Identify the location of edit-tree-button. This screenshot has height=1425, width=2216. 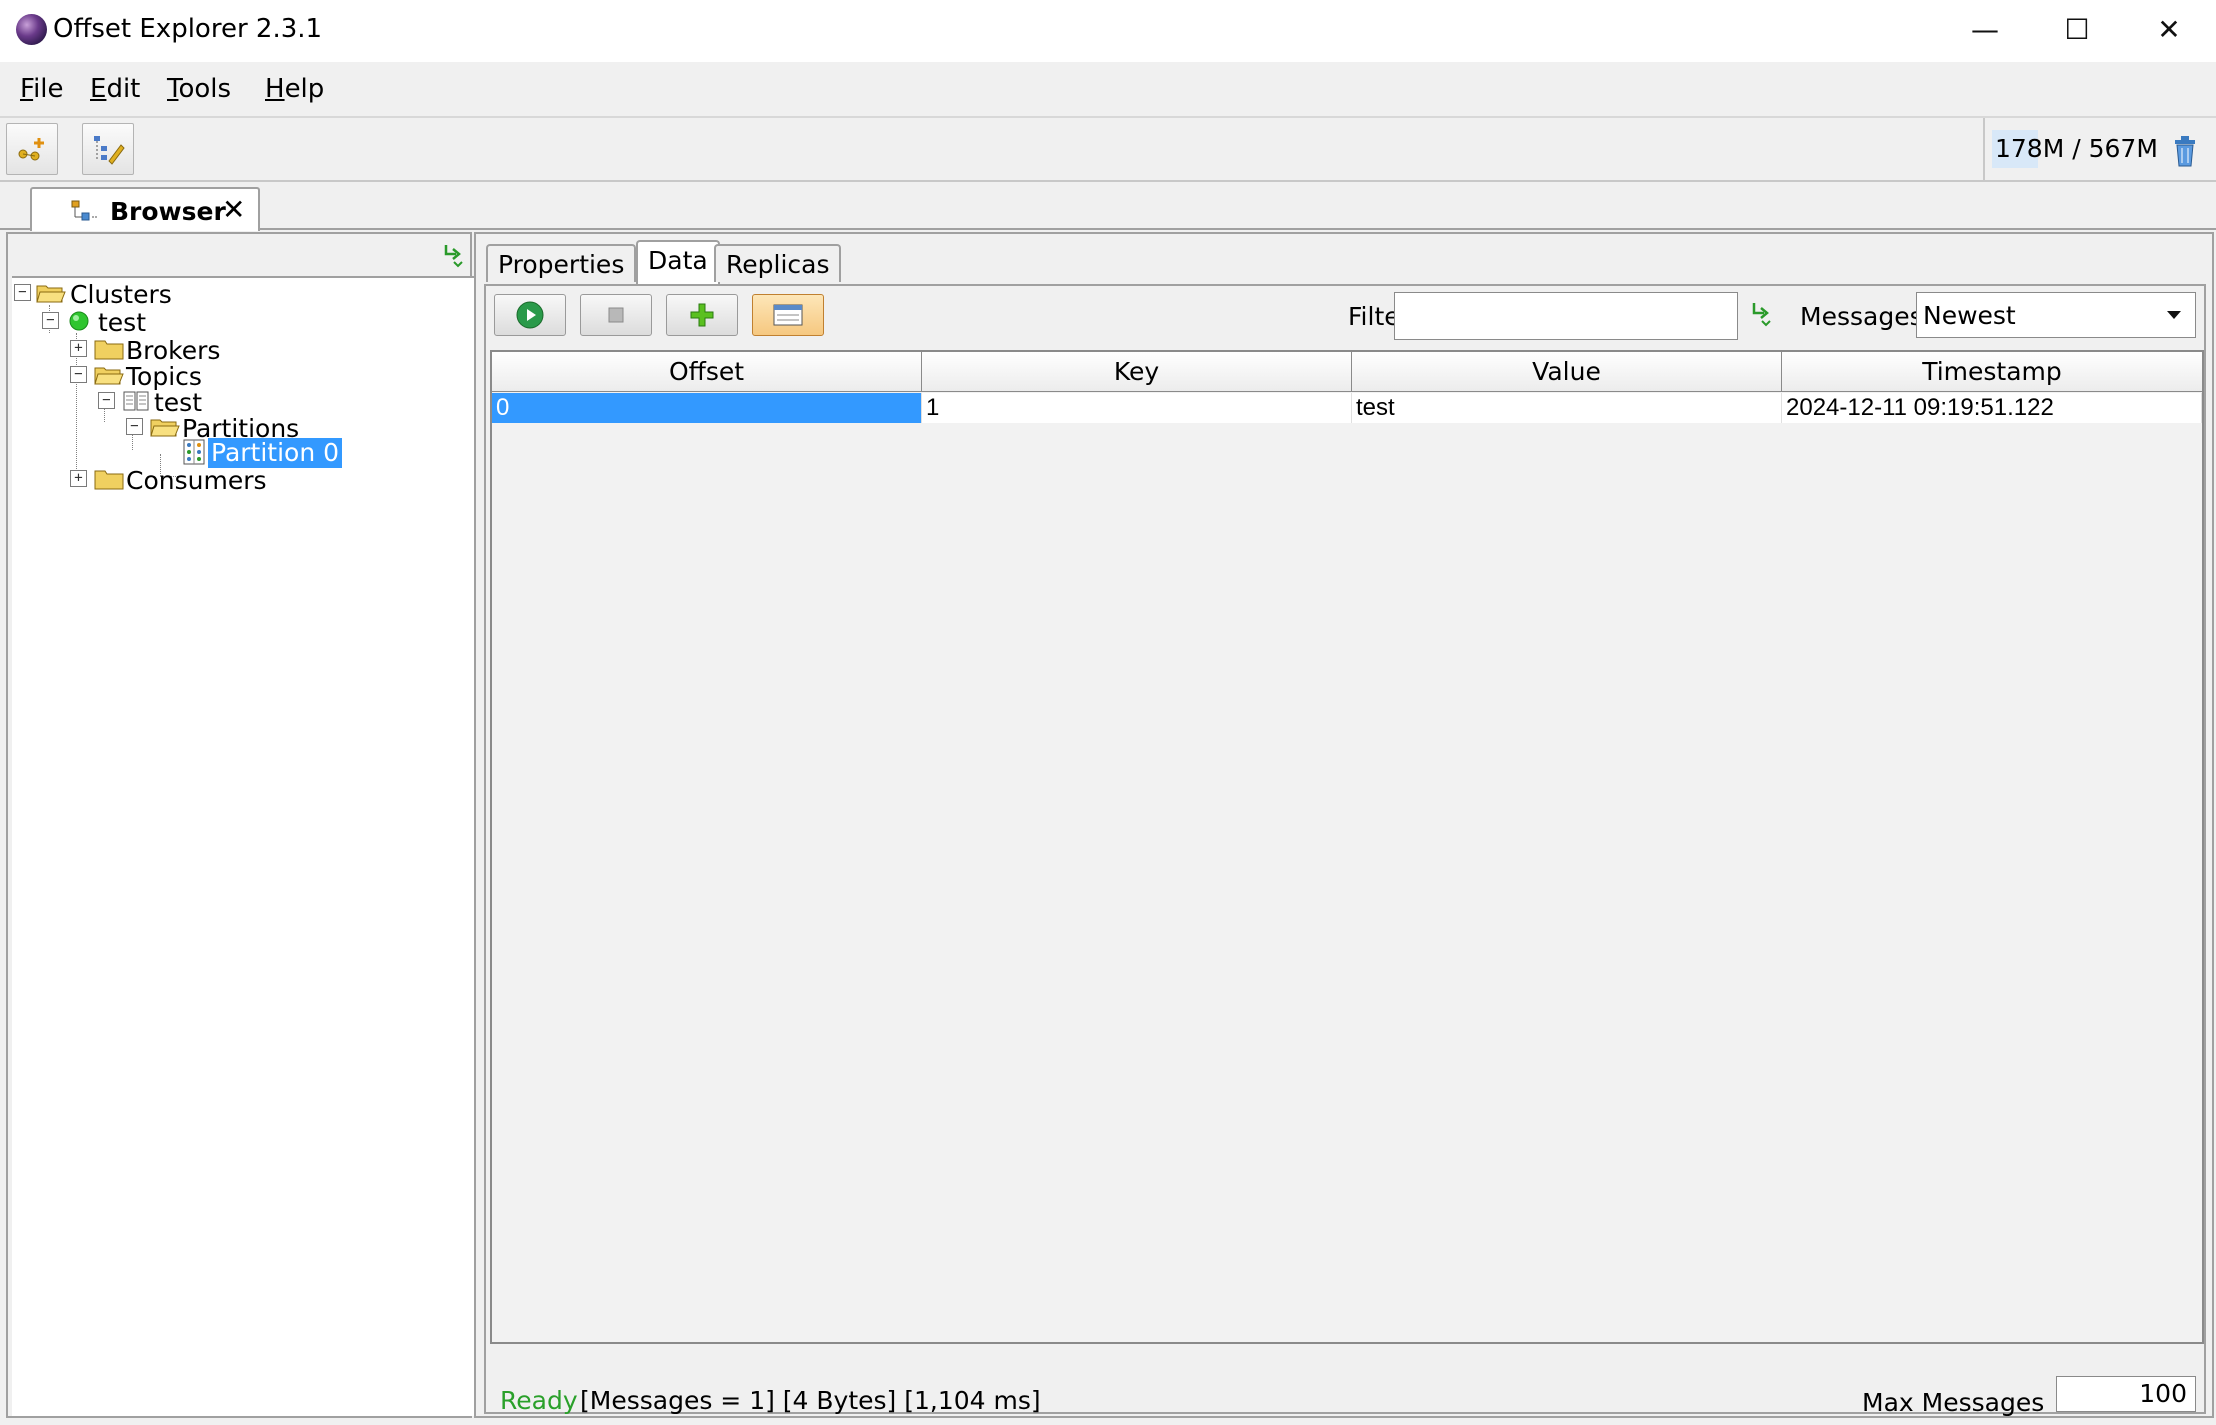
(108, 149).